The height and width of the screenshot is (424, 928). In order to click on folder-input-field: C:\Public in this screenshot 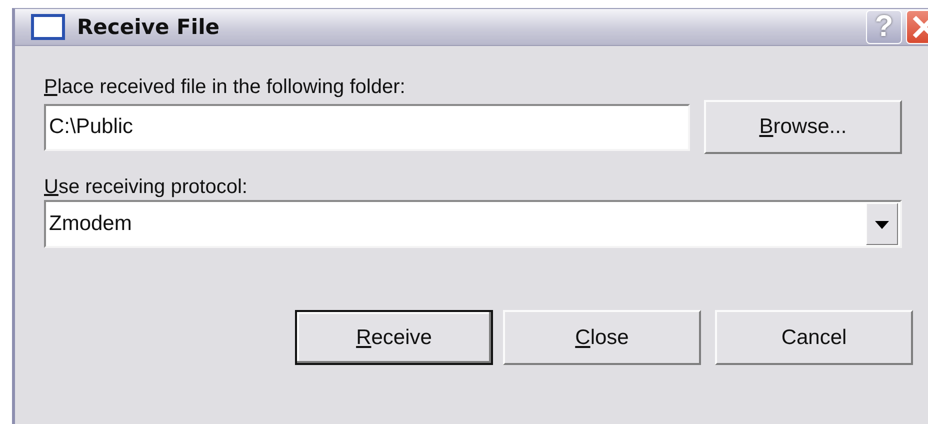, I will do `click(367, 127)`.